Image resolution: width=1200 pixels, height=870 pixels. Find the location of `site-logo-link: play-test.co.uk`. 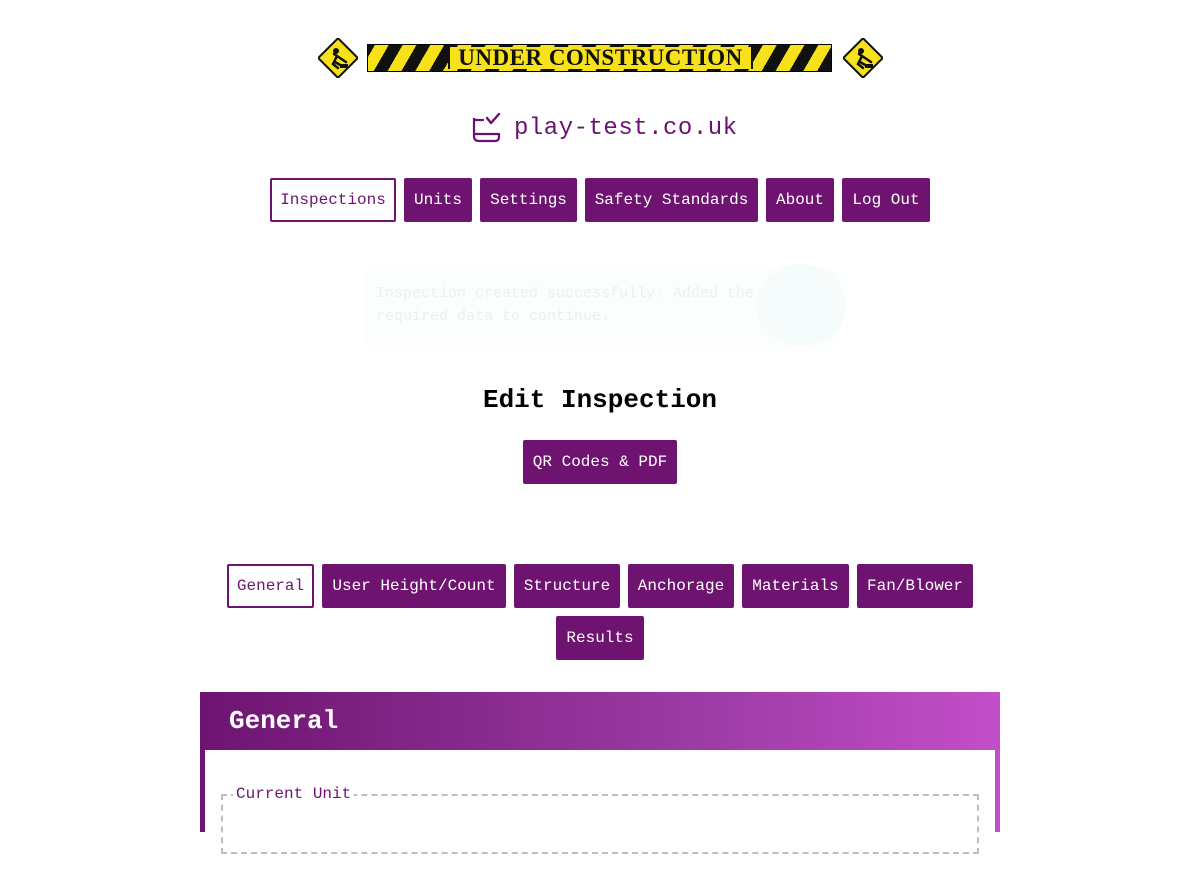

site-logo-link: play-test.co.uk is located at coordinates (604, 128).